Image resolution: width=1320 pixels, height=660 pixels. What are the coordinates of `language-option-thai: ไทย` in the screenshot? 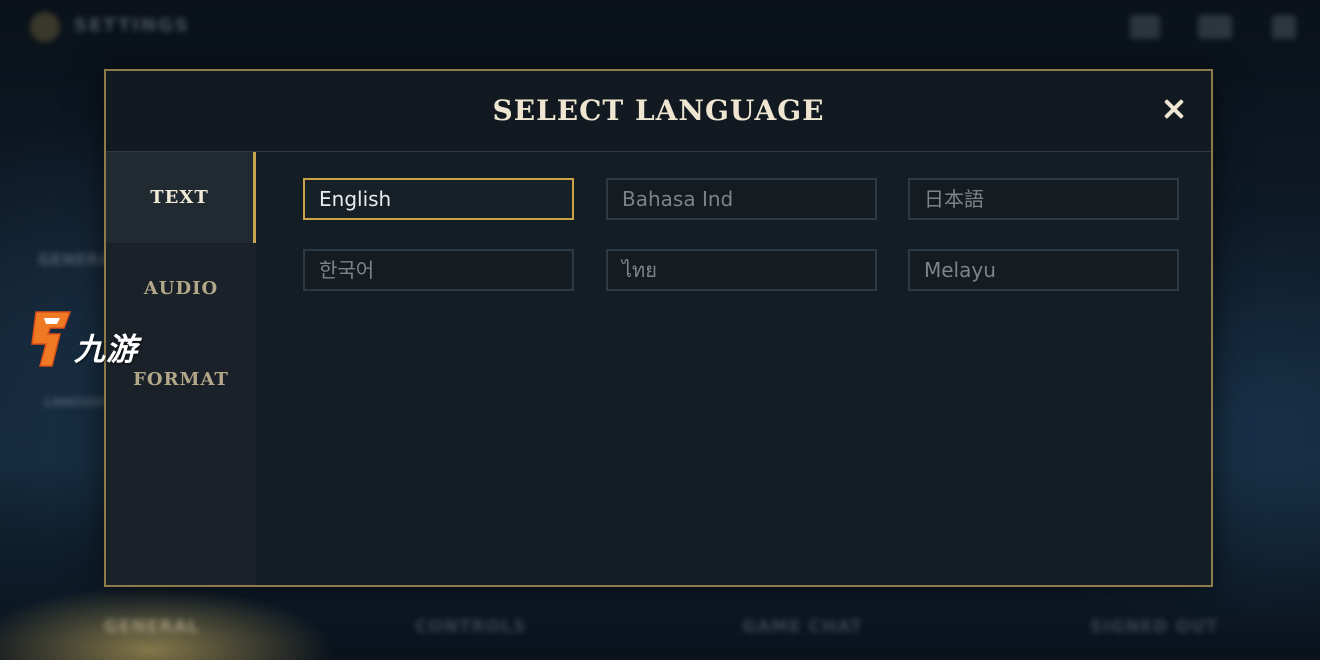 It's located at (741, 270).